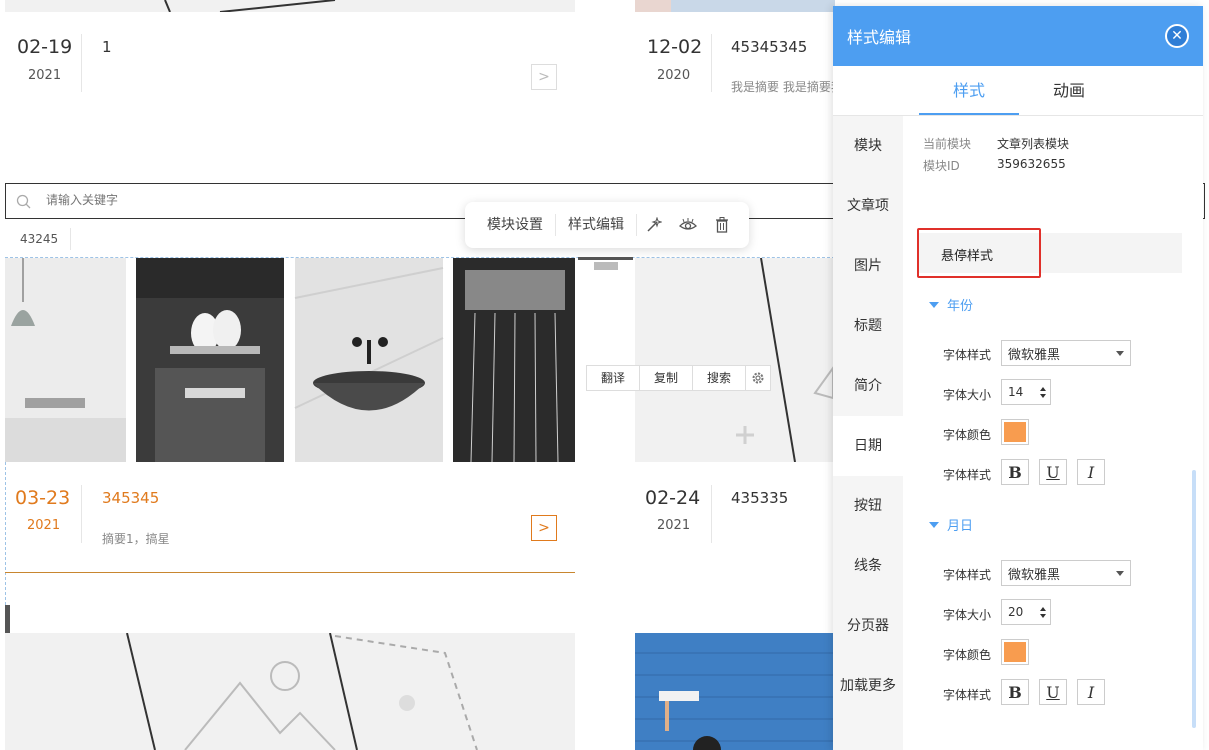  Describe the element at coordinates (196, 200) in the screenshot. I see `search-input` at that location.